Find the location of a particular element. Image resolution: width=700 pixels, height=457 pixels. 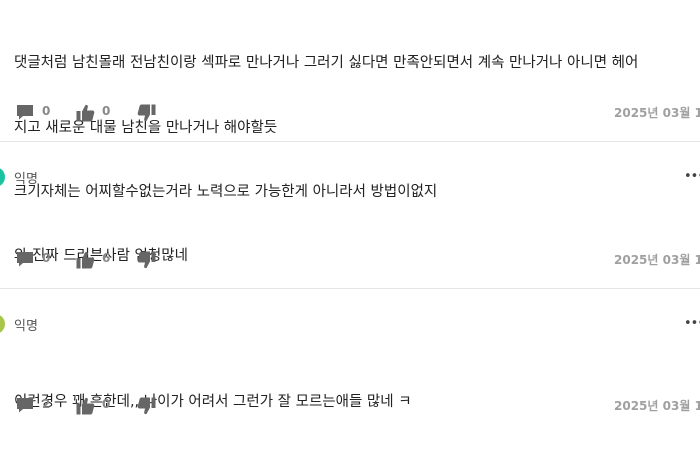

comment-actions: 0 6 2025년 03월 18 is located at coordinates (350, 260).